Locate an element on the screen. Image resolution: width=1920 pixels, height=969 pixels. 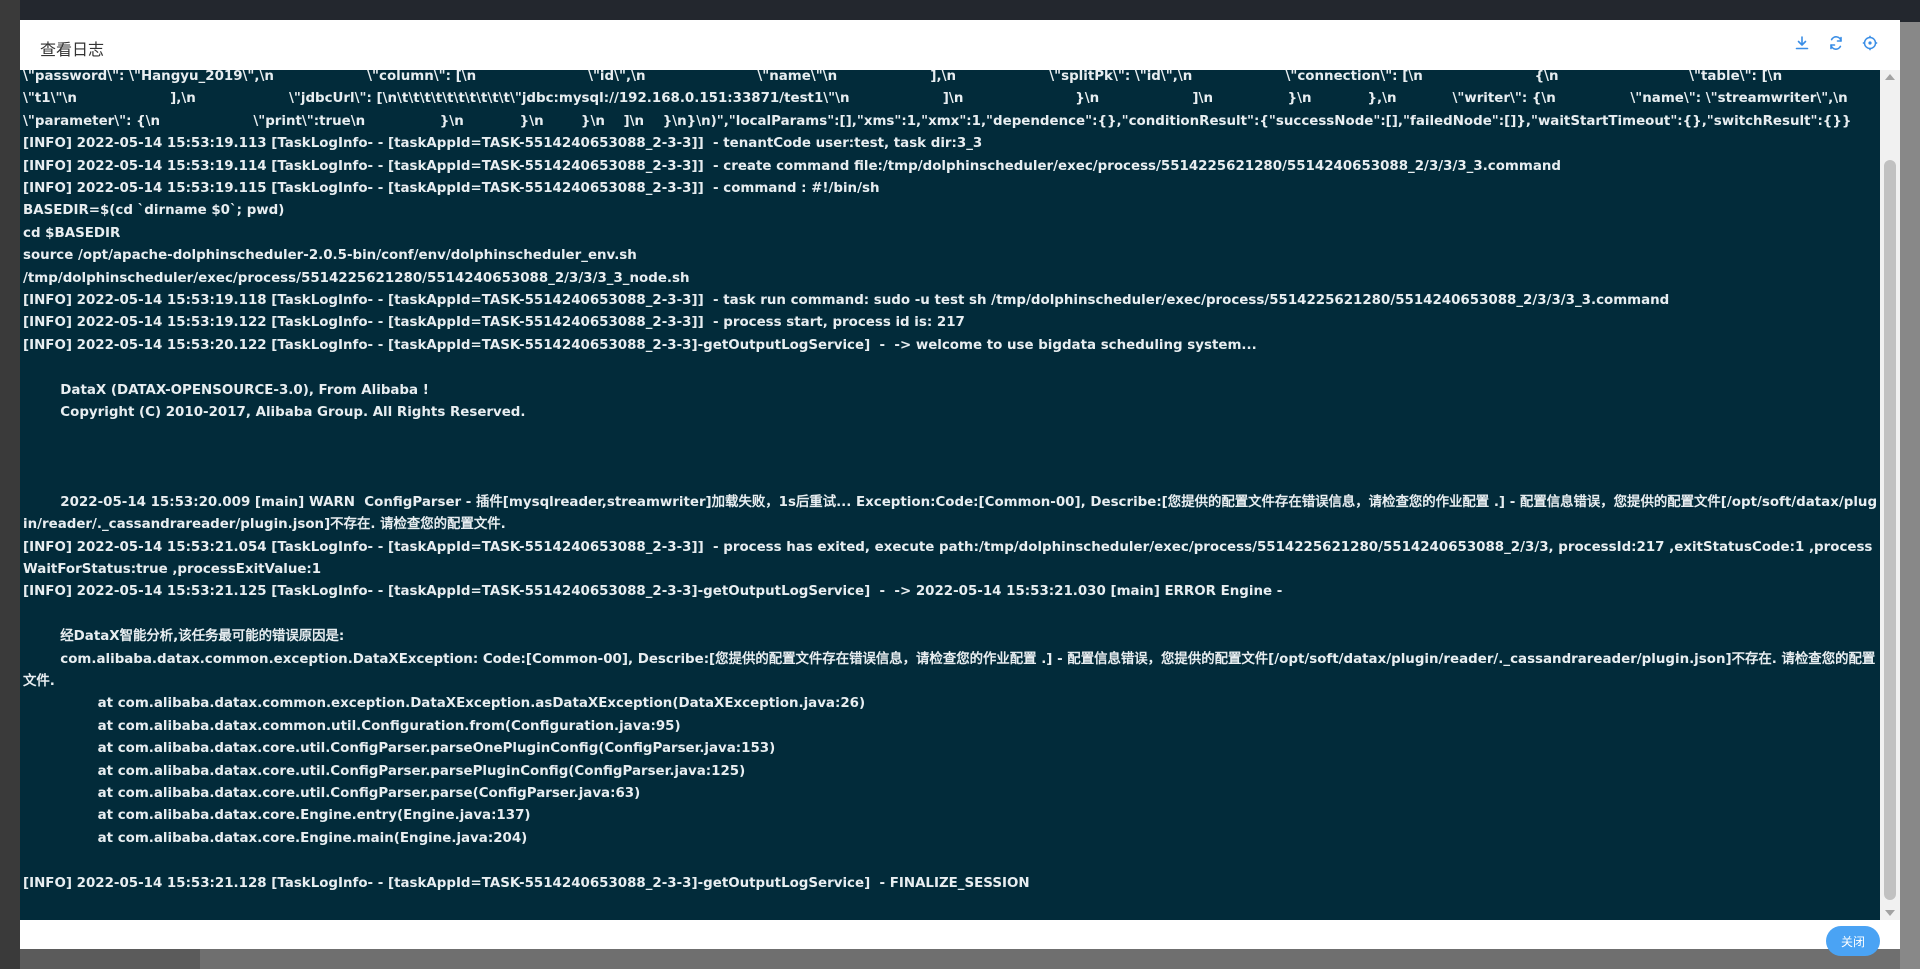
scroll-up-arrow-icon is located at coordinates (1890, 77).